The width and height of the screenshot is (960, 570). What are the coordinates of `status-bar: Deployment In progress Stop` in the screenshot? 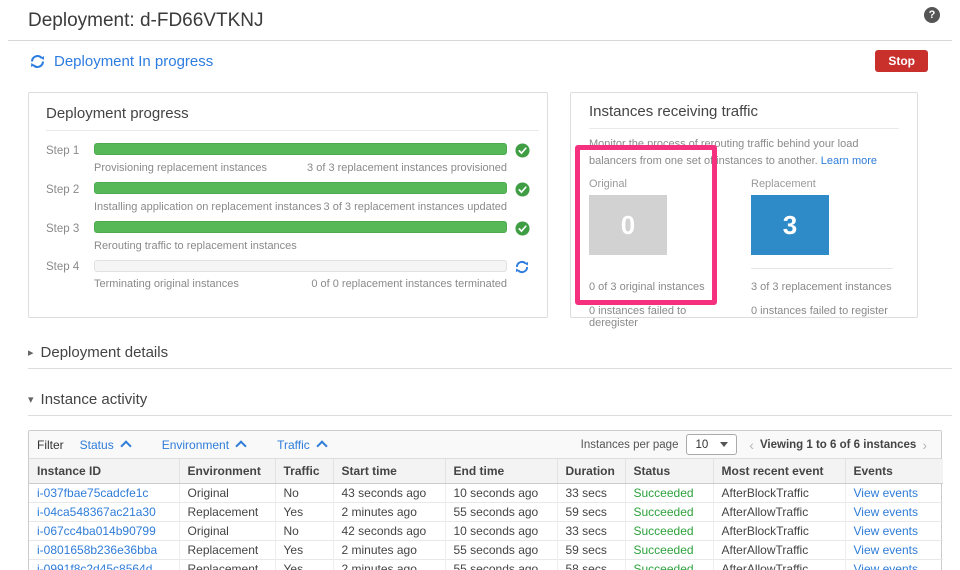 It's located at (481, 61).